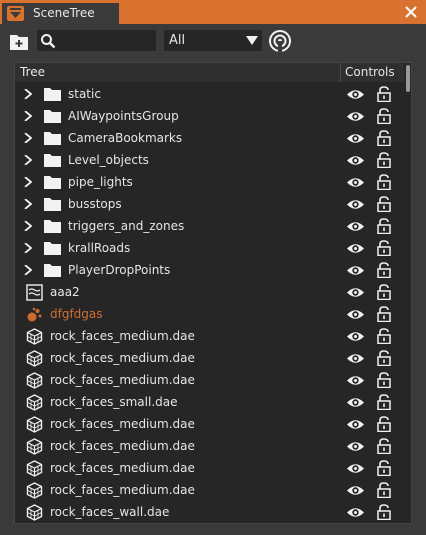 The height and width of the screenshot is (535, 426). I want to click on tree-row: aaa2, so click(209, 292).